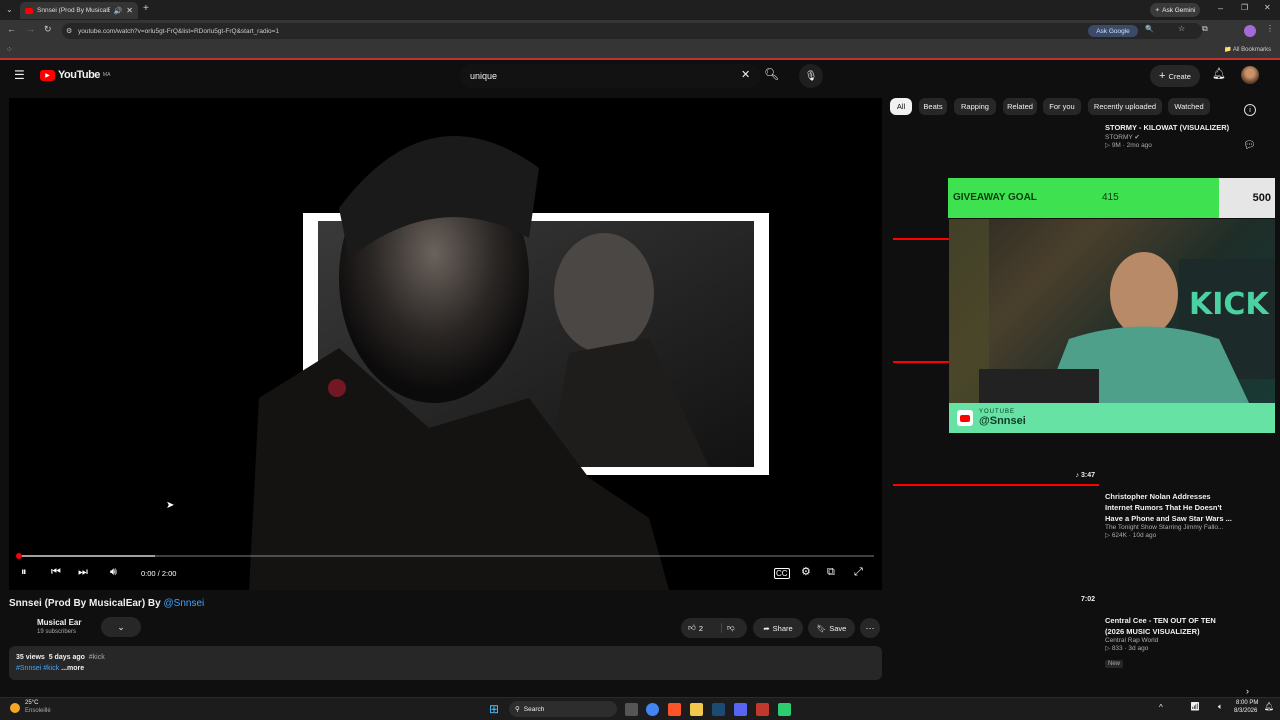 The height and width of the screenshot is (720, 1280). Describe the element at coordinates (811, 76) in the screenshot. I see `voice-search-button: 🎙︎` at that location.